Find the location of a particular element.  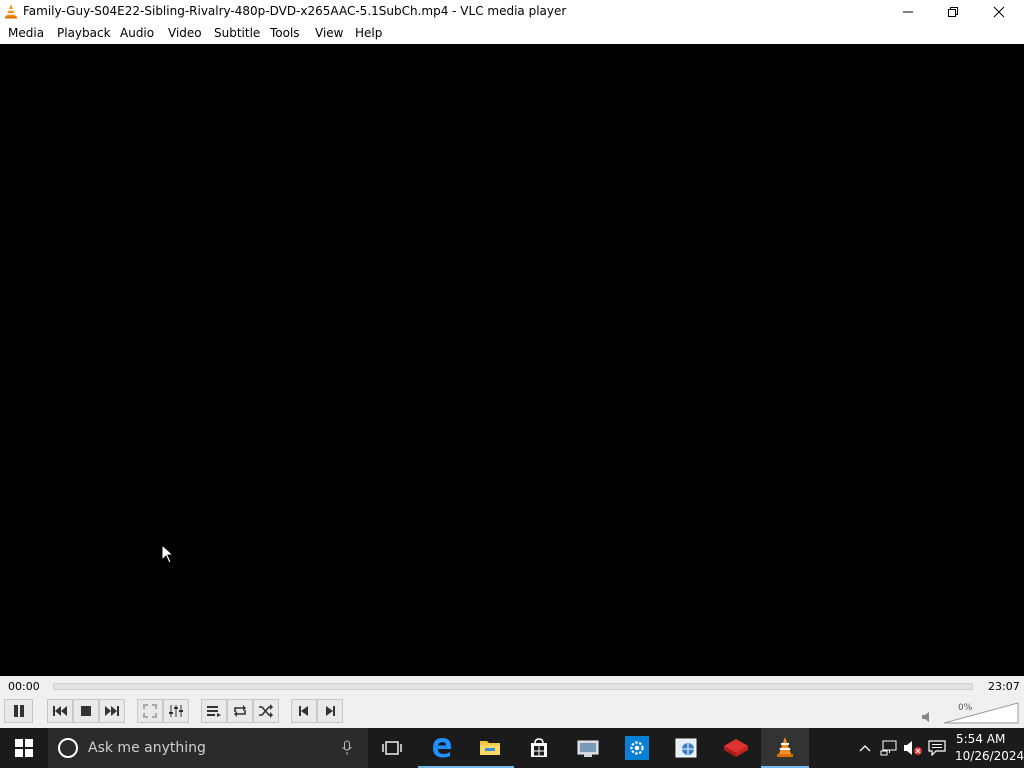

minimize-icon is located at coordinates (908, 11).